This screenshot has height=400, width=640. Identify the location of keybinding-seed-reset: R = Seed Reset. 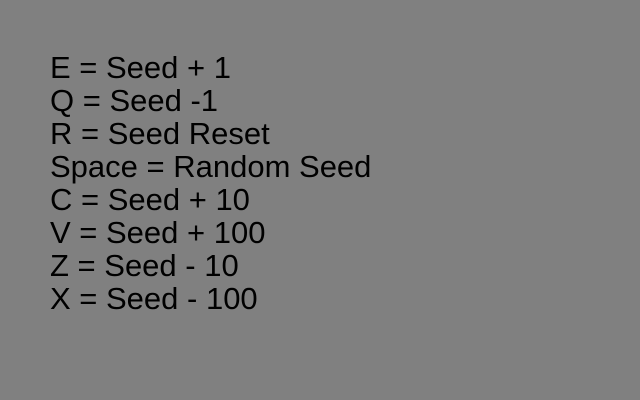
(160, 133).